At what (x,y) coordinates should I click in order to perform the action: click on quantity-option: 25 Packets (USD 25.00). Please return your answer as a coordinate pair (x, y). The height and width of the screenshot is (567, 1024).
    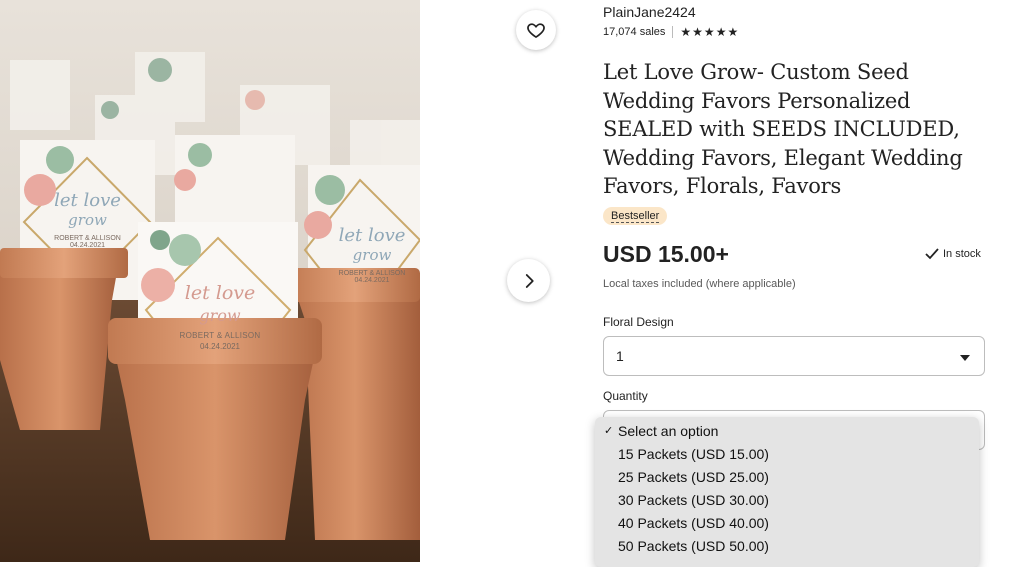
    Looking at the image, I should click on (787, 477).